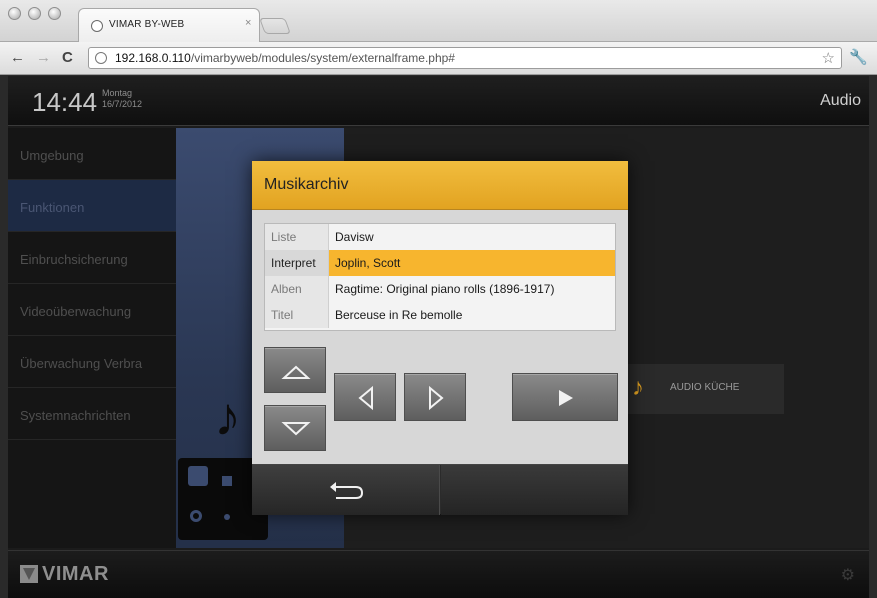 This screenshot has width=877, height=598. Describe the element at coordinates (29, 574) in the screenshot. I see `vimar-logo-icon` at that location.